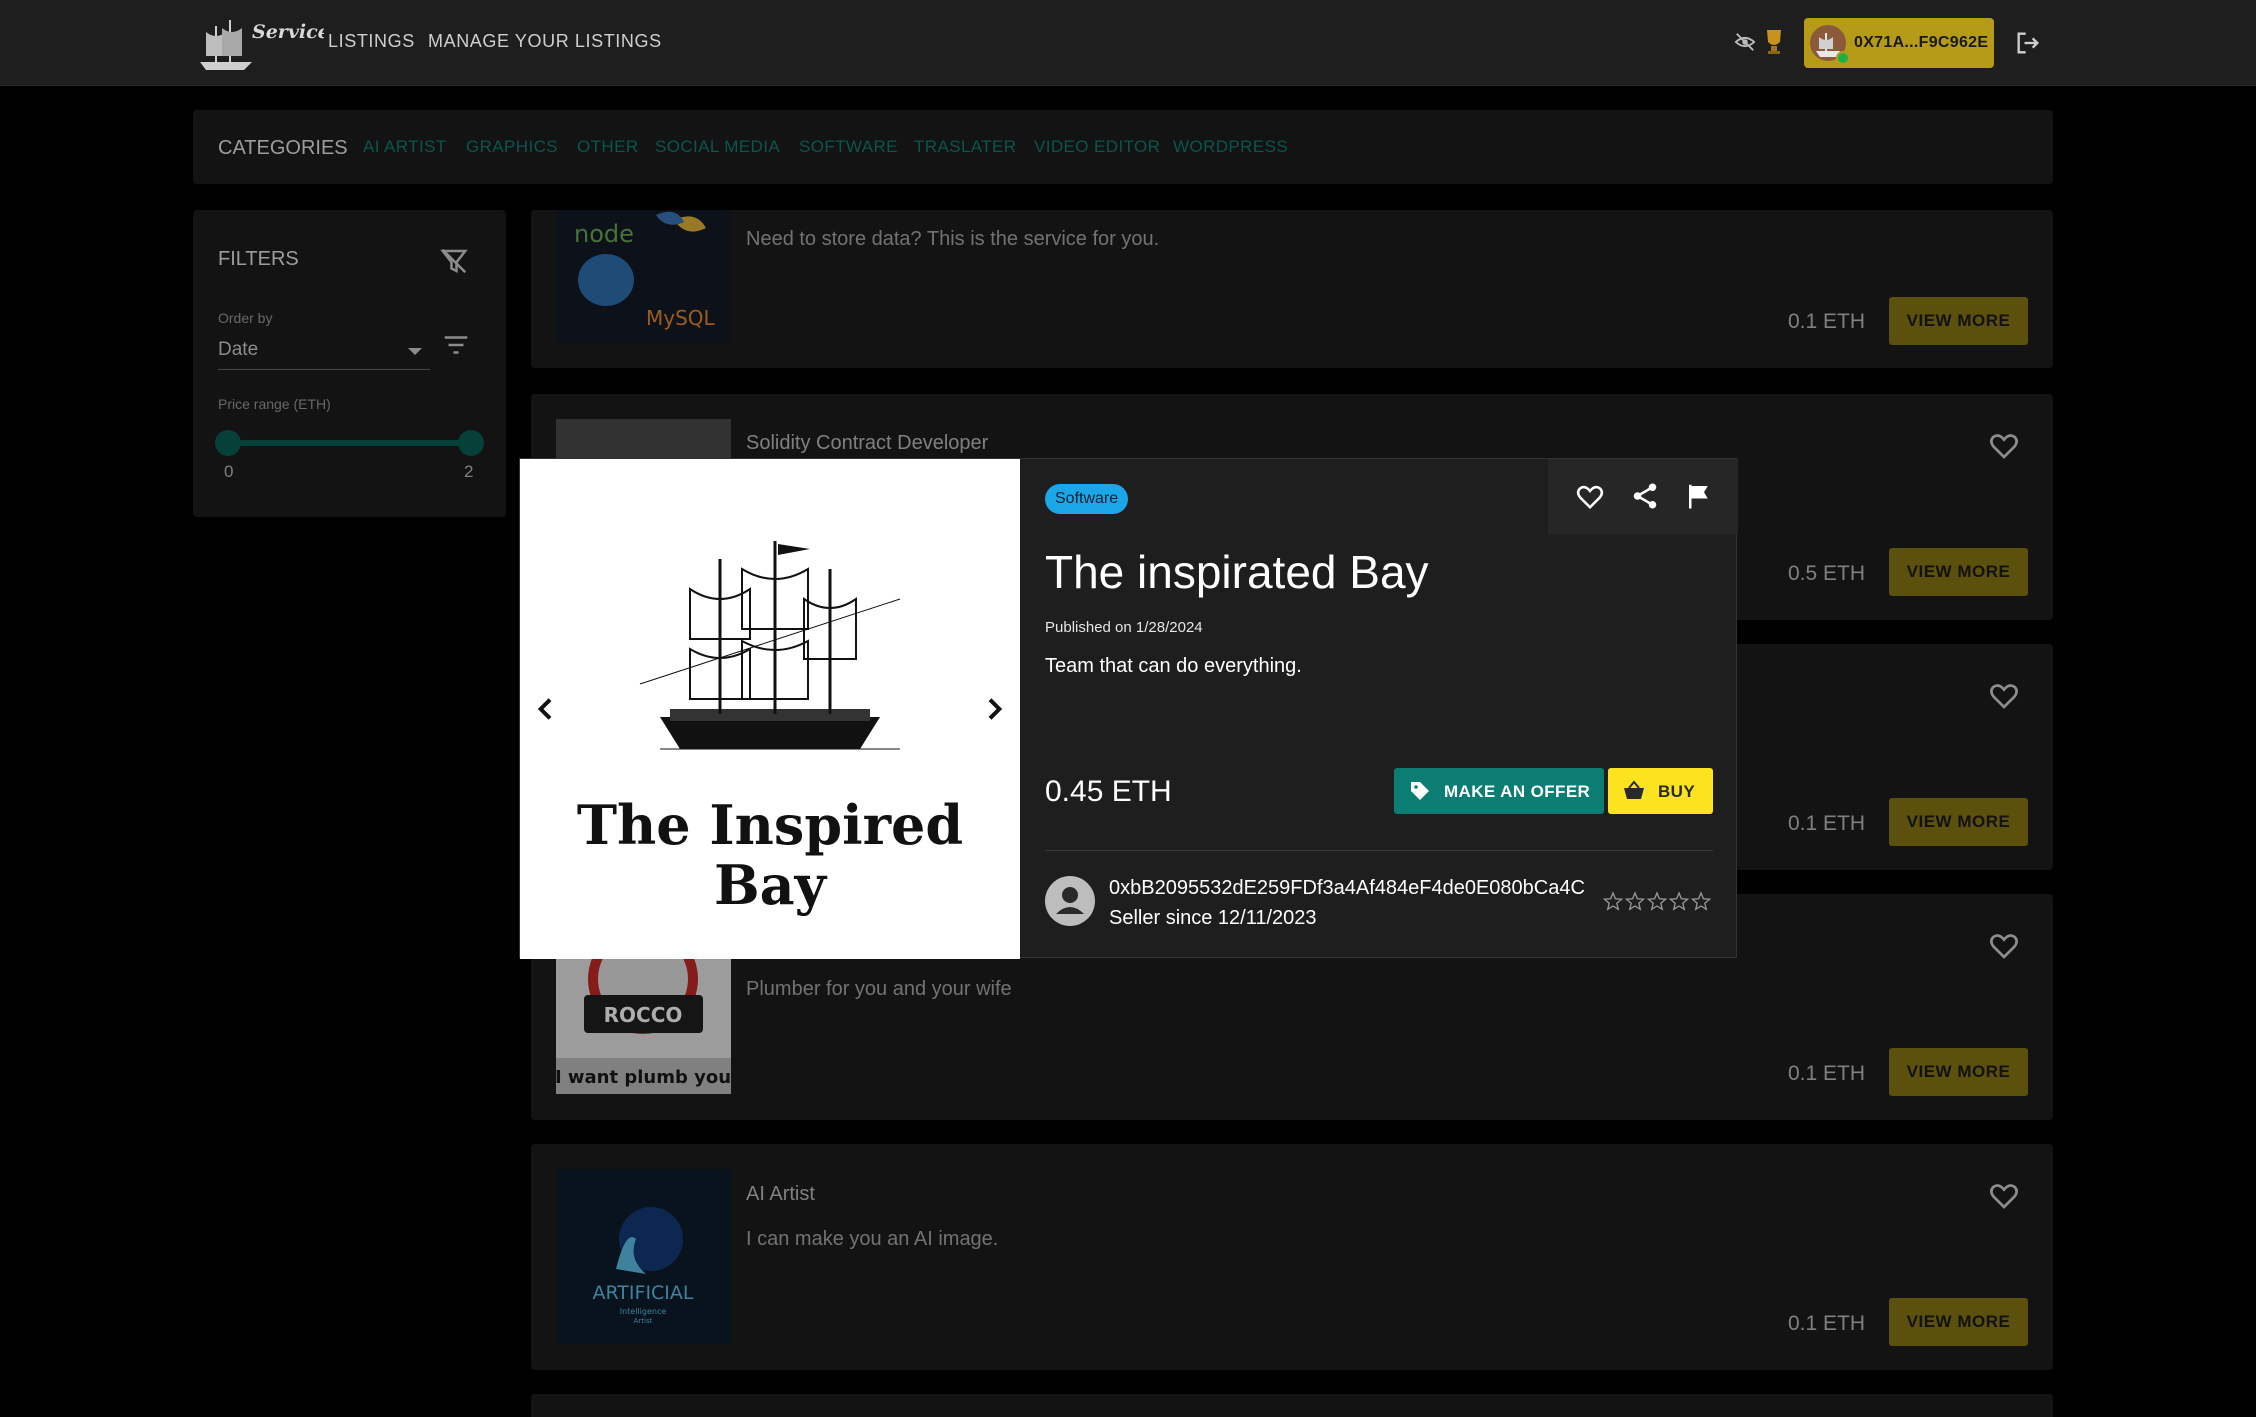  Describe the element at coordinates (770, 709) in the screenshot. I see `listing-image: The Inspired Bay` at that location.